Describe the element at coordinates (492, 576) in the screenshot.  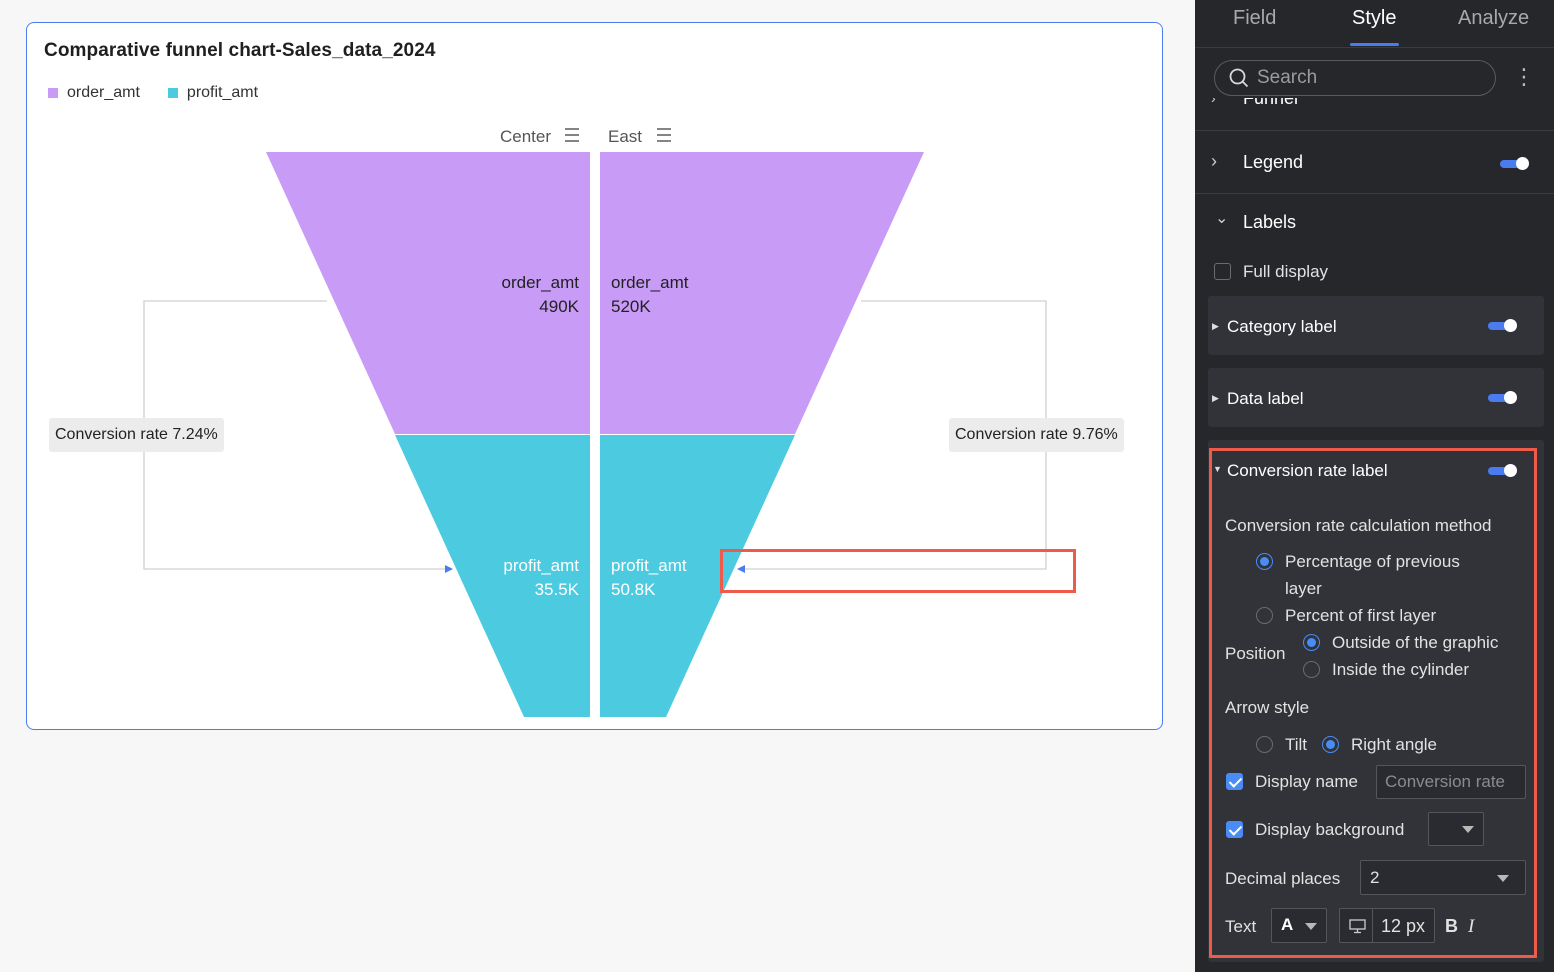
I see `funnel-segment-center-profit_amt` at that location.